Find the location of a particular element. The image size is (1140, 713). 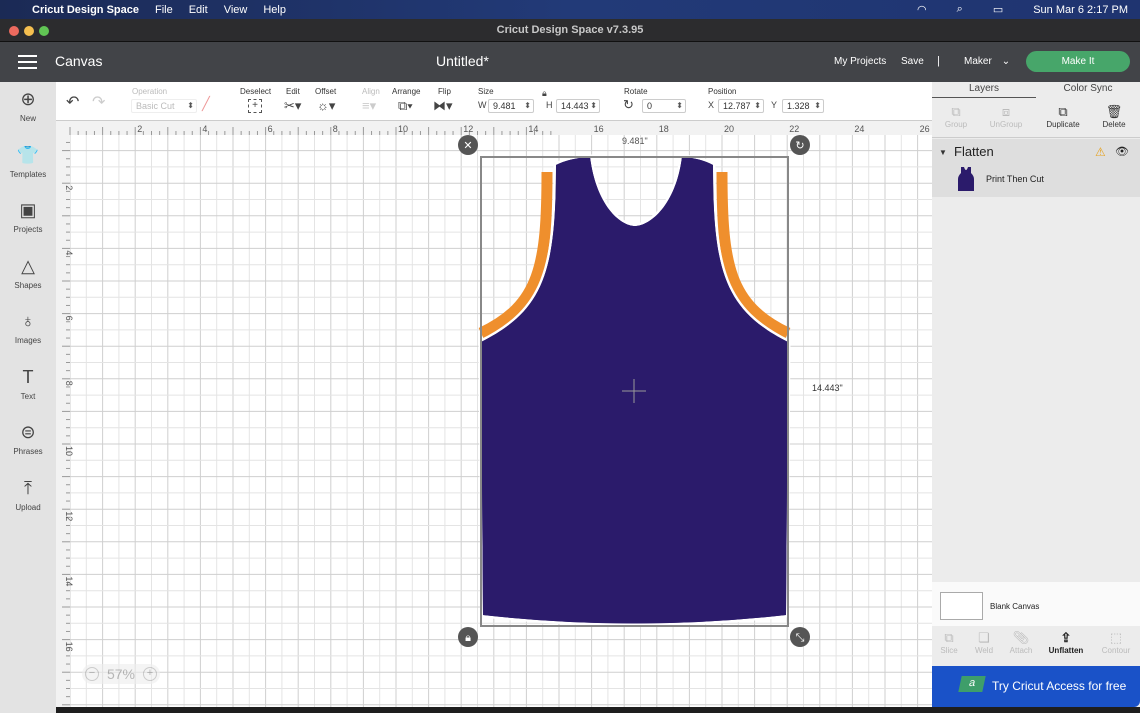

ungroup-label: UnGroup is located at coordinates (1006, 124).